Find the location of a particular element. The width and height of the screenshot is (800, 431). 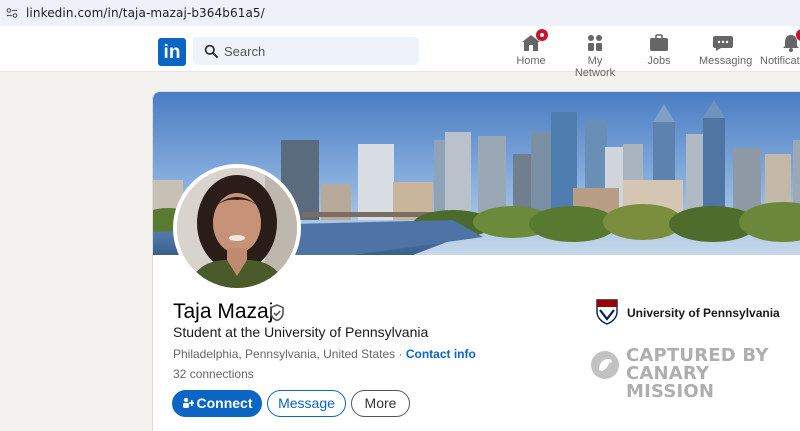

home-icon is located at coordinates (534, 40).